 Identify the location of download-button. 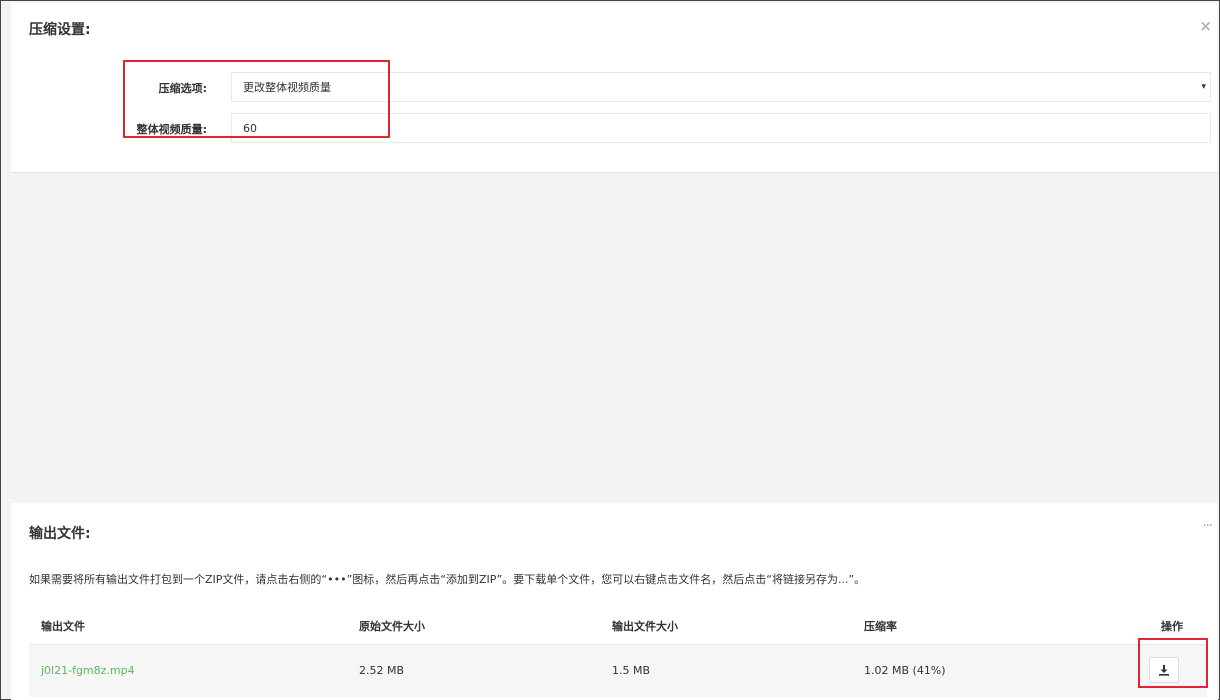
(1164, 670).